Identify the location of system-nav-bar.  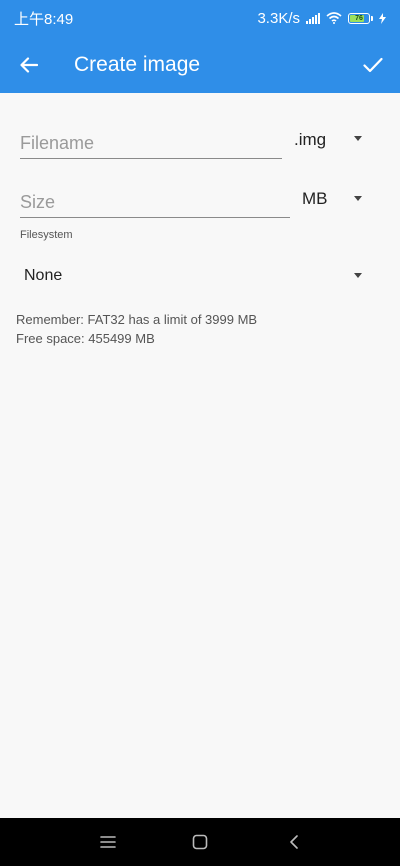
(200, 842).